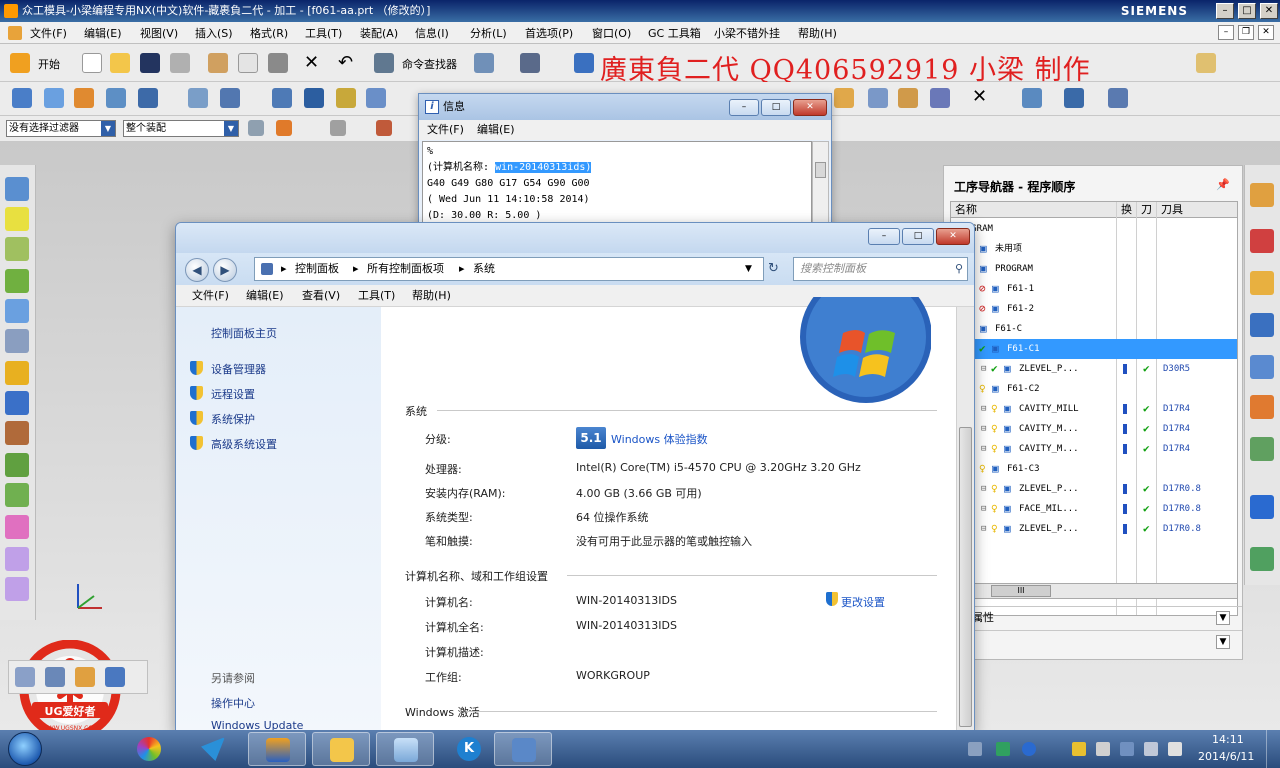 Image resolution: width=1280 pixels, height=768 pixels. I want to click on info-menu-edit: 编辑(E), so click(496, 130).